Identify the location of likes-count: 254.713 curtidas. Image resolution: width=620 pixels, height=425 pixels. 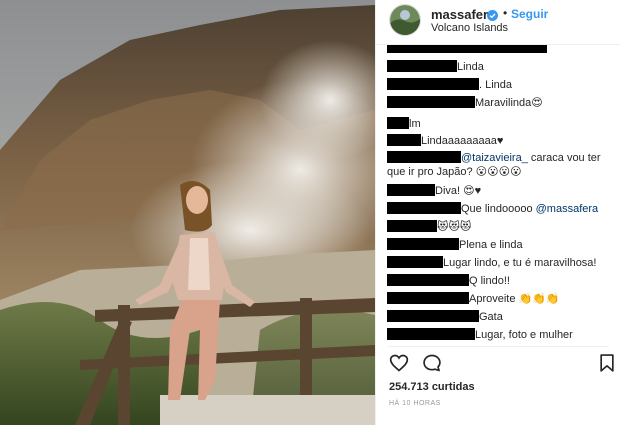
(432, 387).